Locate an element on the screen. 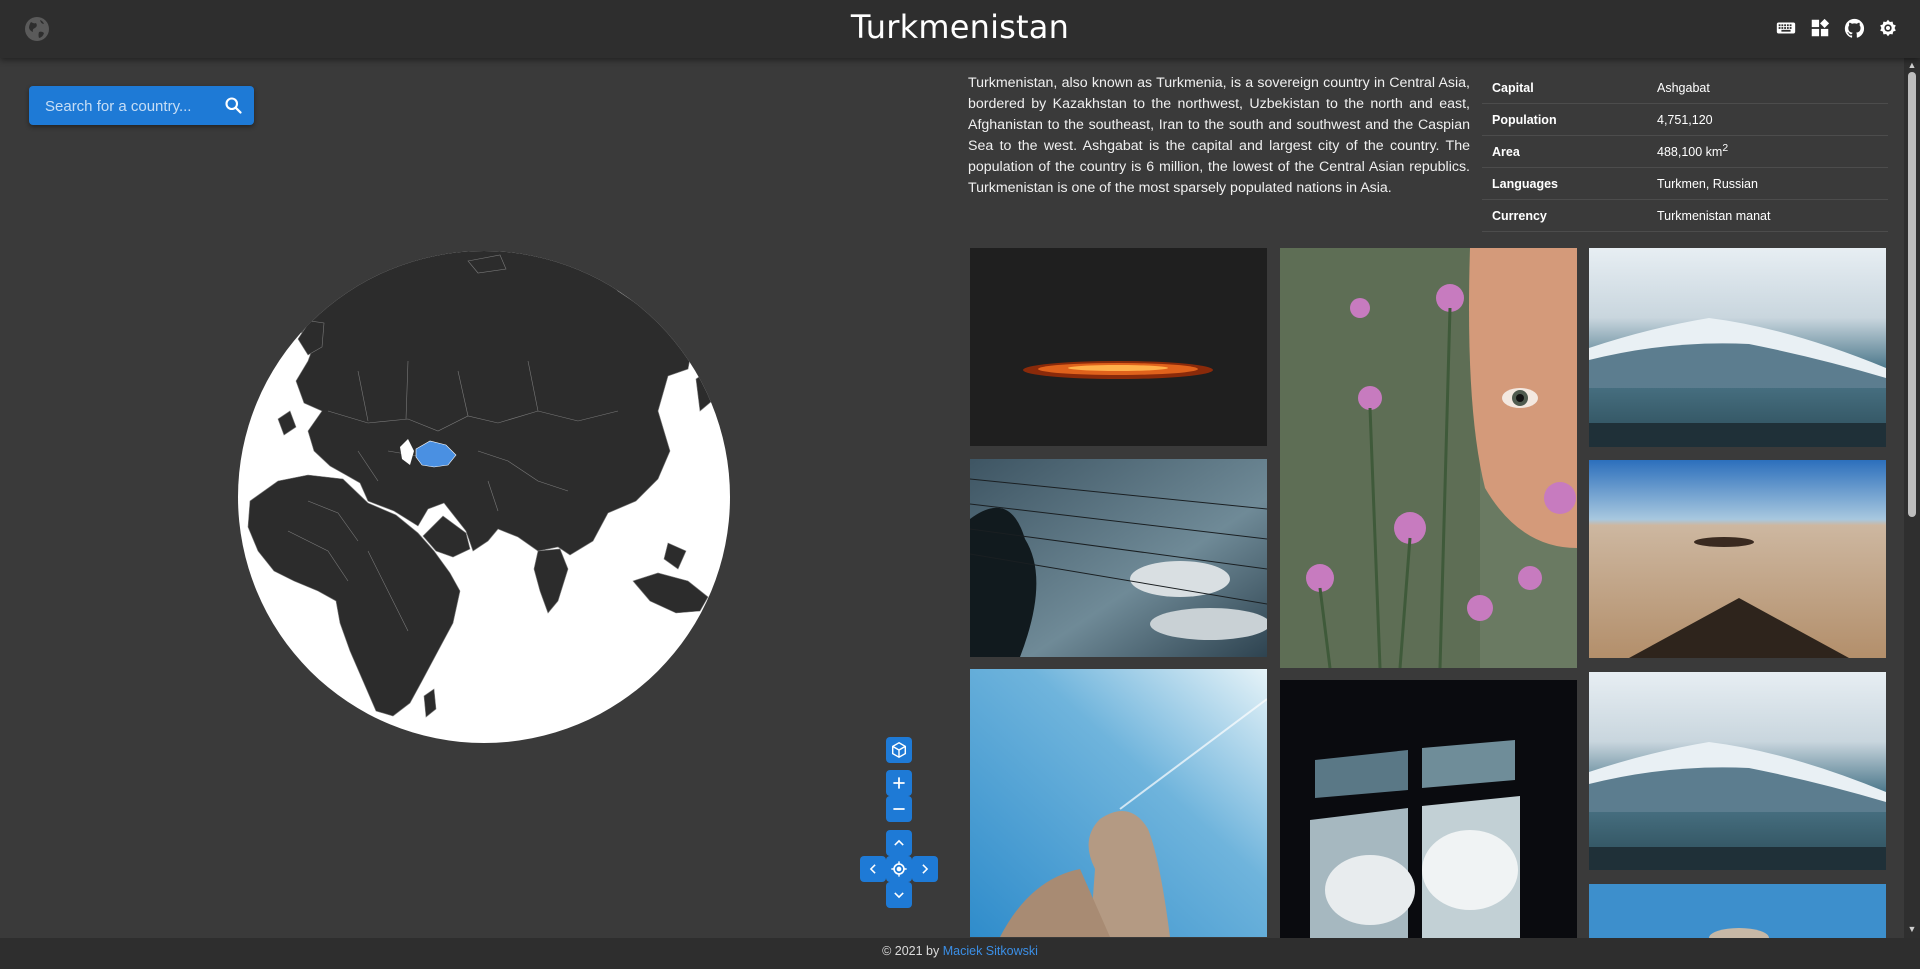 The height and width of the screenshot is (969, 1920). pan-down-icon is located at coordinates (899, 895).